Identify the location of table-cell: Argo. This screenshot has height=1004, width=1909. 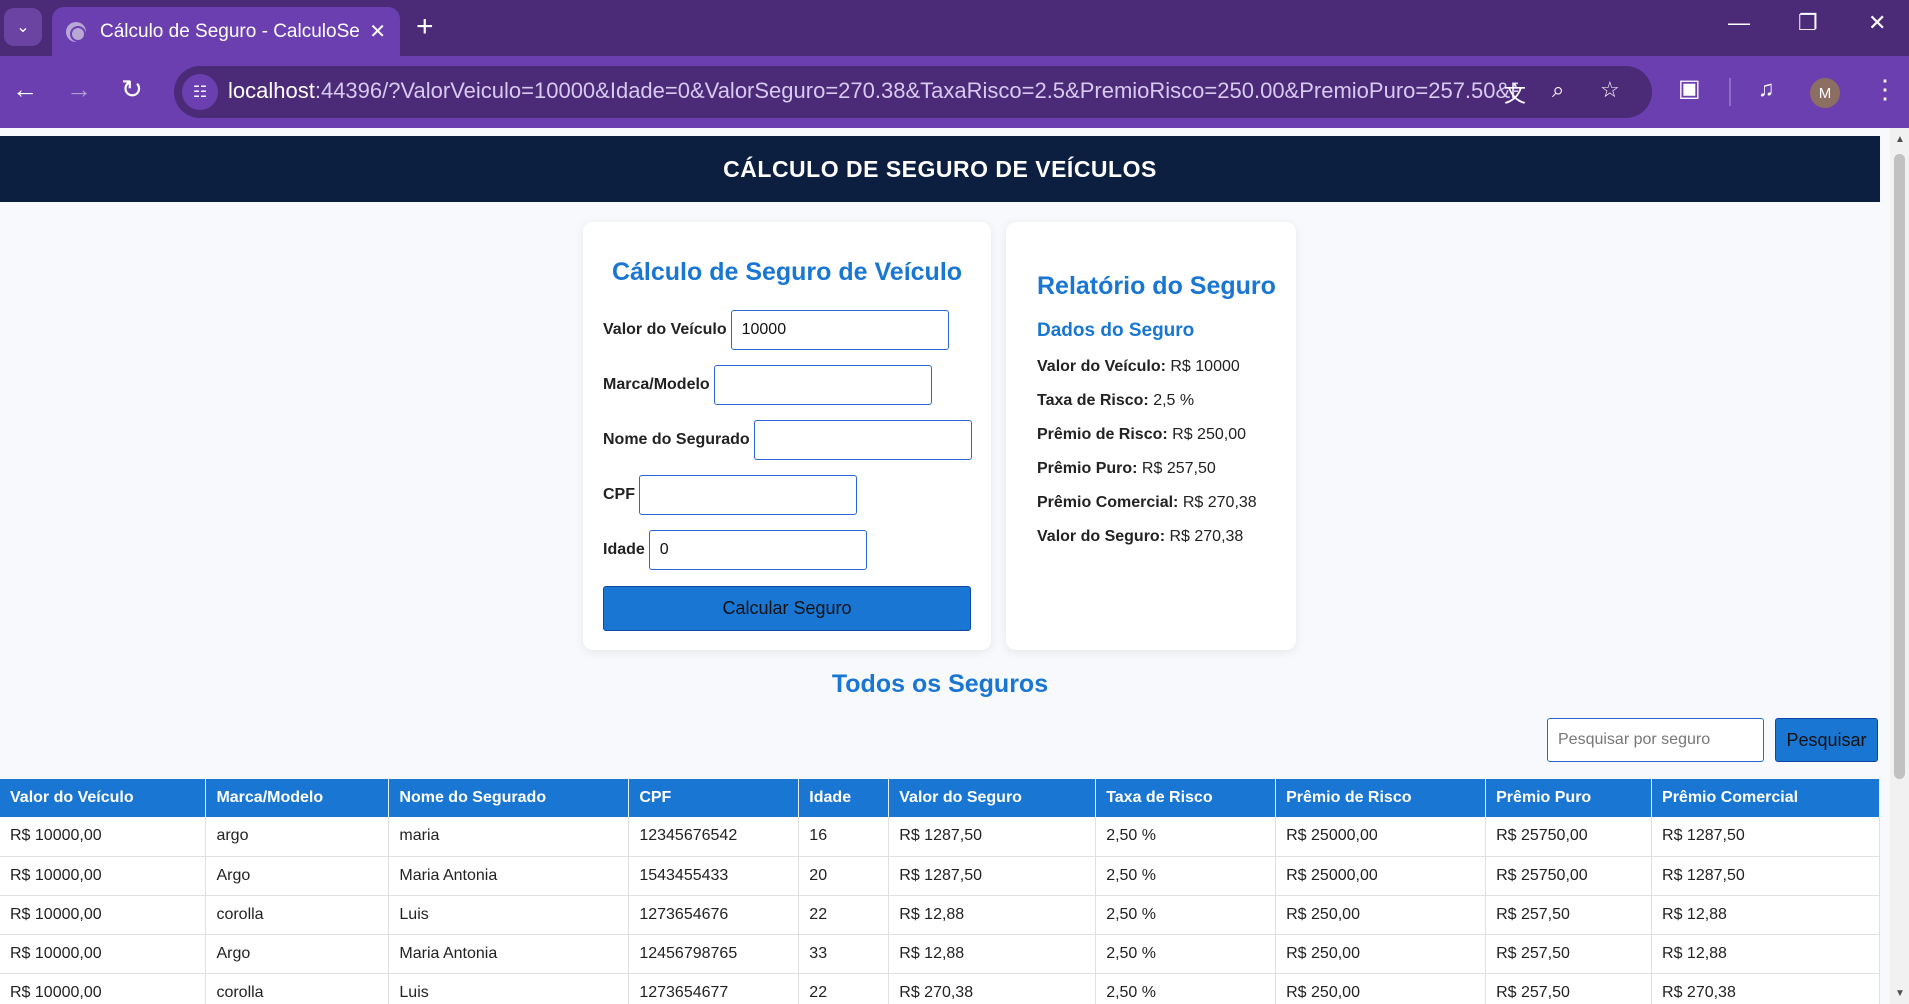
(297, 954).